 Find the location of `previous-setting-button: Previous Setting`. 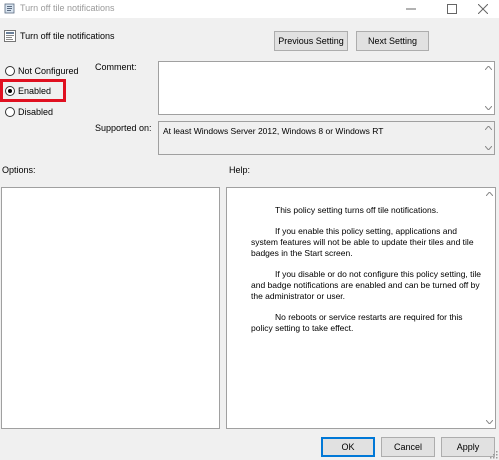

previous-setting-button: Previous Setting is located at coordinates (311, 41).